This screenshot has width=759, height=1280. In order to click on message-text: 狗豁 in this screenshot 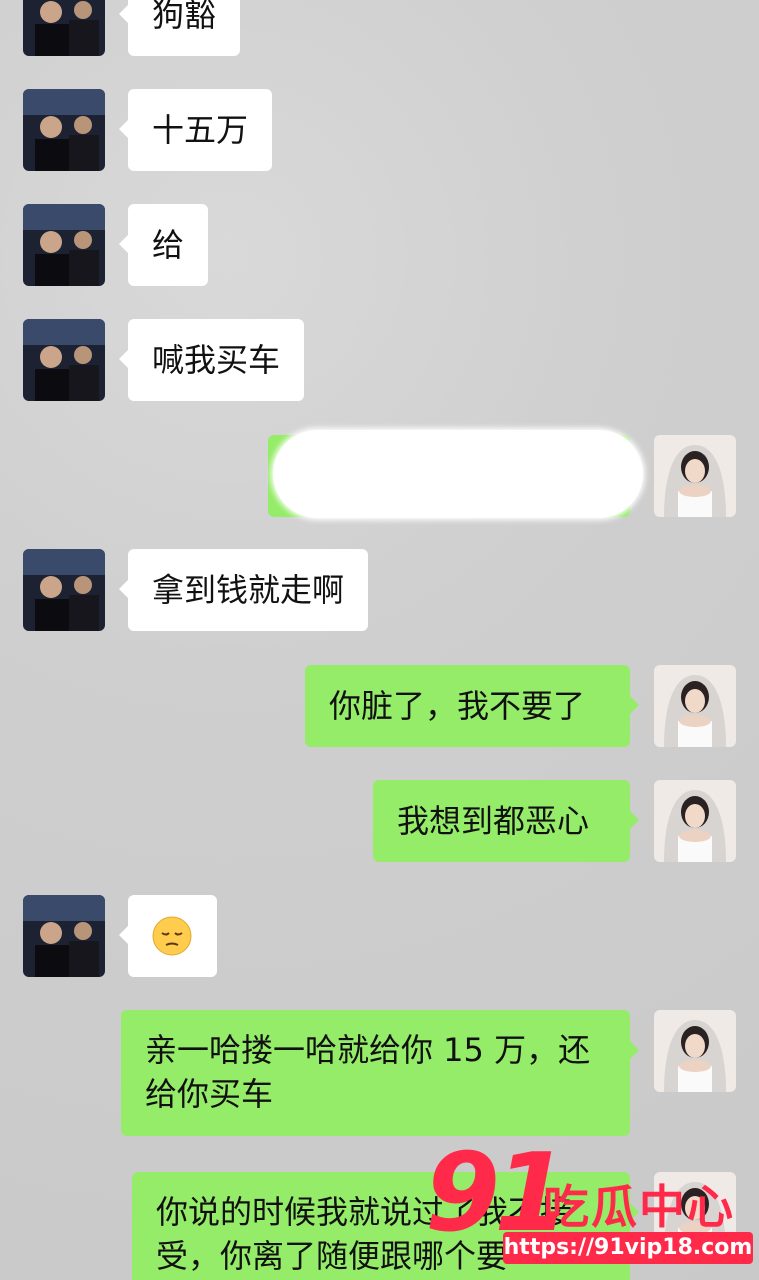, I will do `click(184, 17)`.